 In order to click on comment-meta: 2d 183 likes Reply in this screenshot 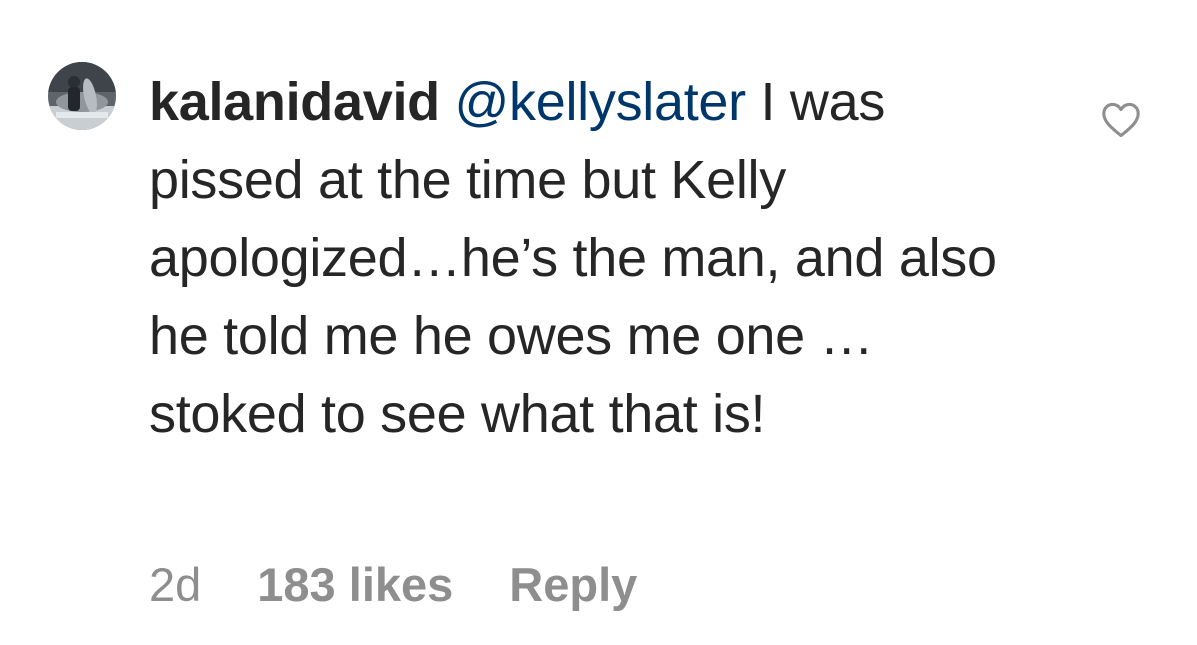, I will do `click(393, 584)`.